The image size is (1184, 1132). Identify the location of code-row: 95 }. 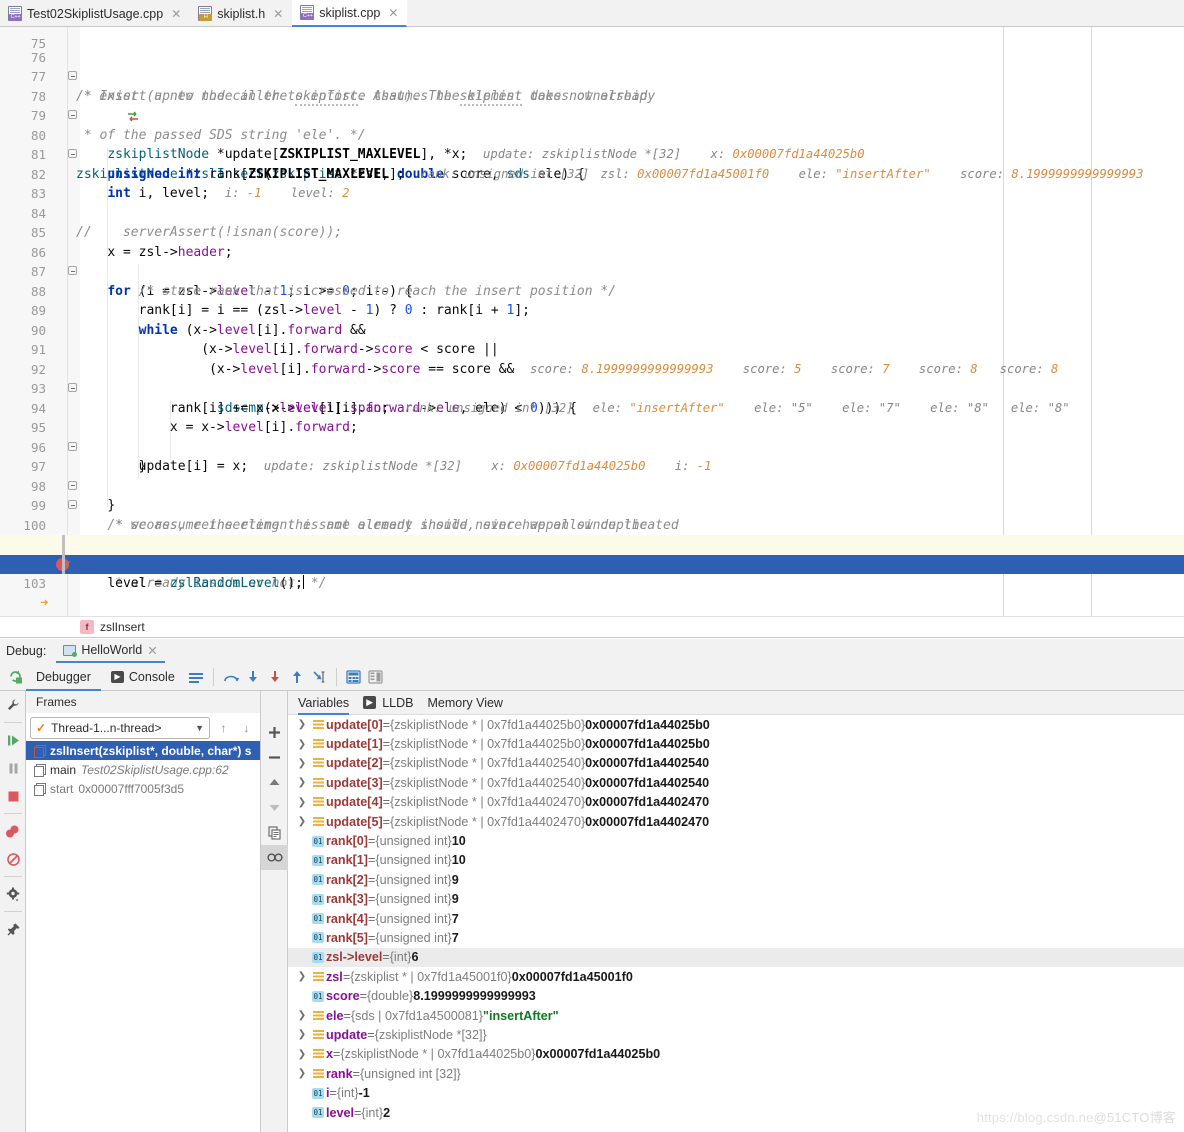
(592, 436).